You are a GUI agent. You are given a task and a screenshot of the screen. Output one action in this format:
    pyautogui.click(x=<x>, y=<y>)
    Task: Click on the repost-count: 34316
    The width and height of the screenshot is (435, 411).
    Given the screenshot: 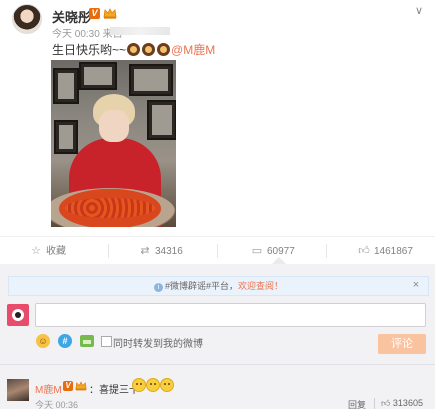 What is the action you would take?
    pyautogui.click(x=169, y=251)
    